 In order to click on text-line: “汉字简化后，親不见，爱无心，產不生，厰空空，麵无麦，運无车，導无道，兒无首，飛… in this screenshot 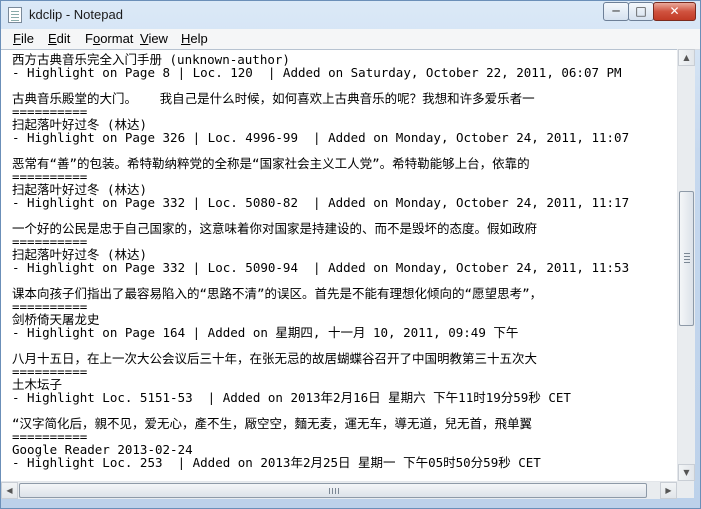, I will do `click(272, 423)`.